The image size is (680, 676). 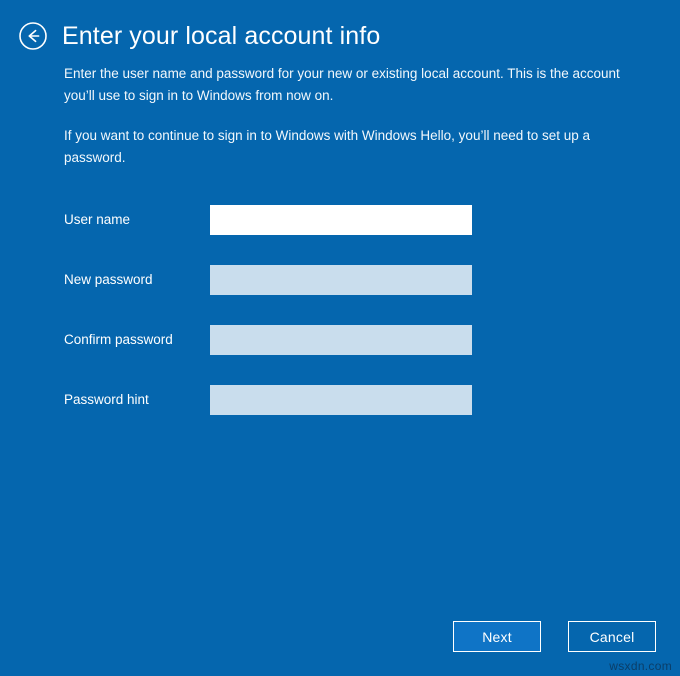 What do you see at coordinates (497, 636) in the screenshot?
I see `next-button: Next` at bounding box center [497, 636].